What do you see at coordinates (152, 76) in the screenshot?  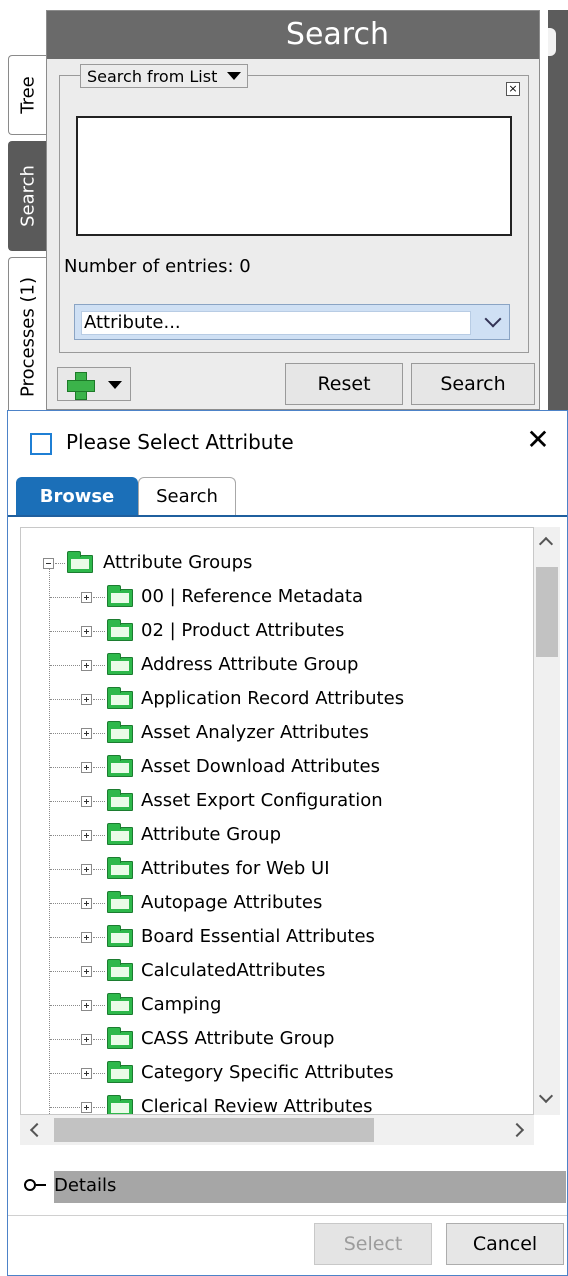 I see `search-mode-label: Search from List` at bounding box center [152, 76].